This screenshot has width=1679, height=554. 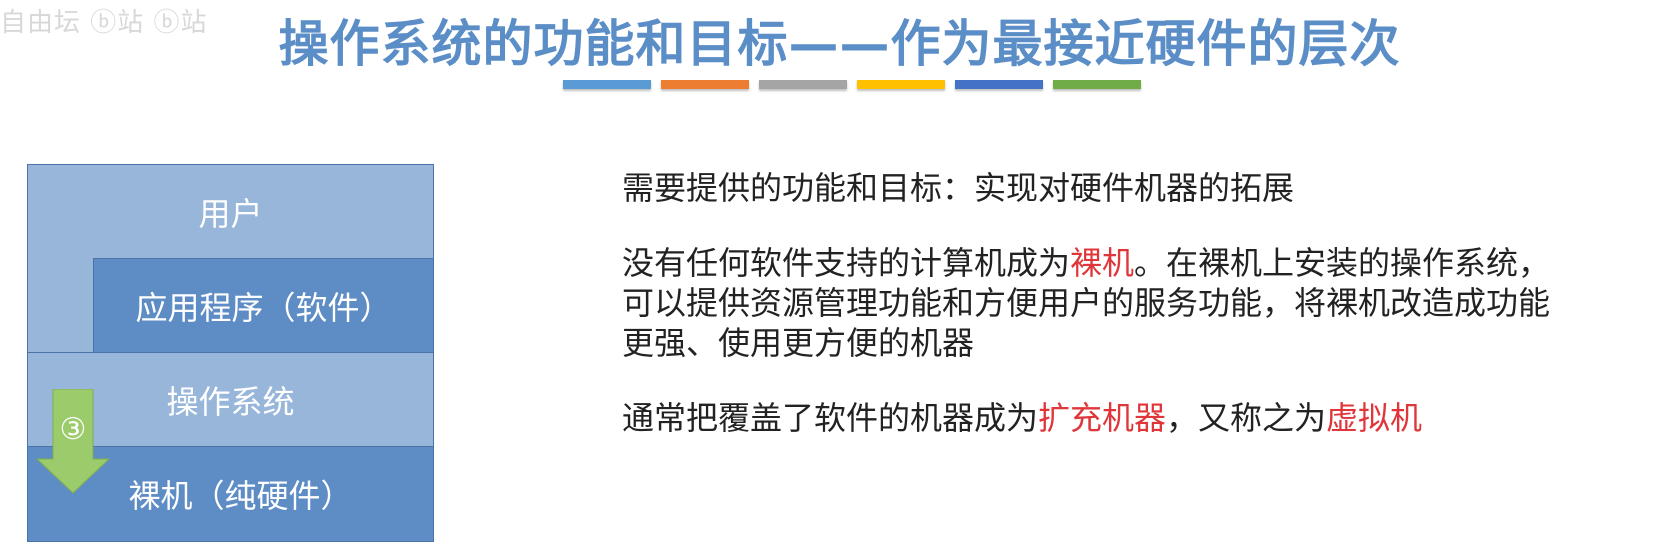 What do you see at coordinates (798, 343) in the screenshot?
I see `p2-line-3: 更强、使用更方便的机器` at bounding box center [798, 343].